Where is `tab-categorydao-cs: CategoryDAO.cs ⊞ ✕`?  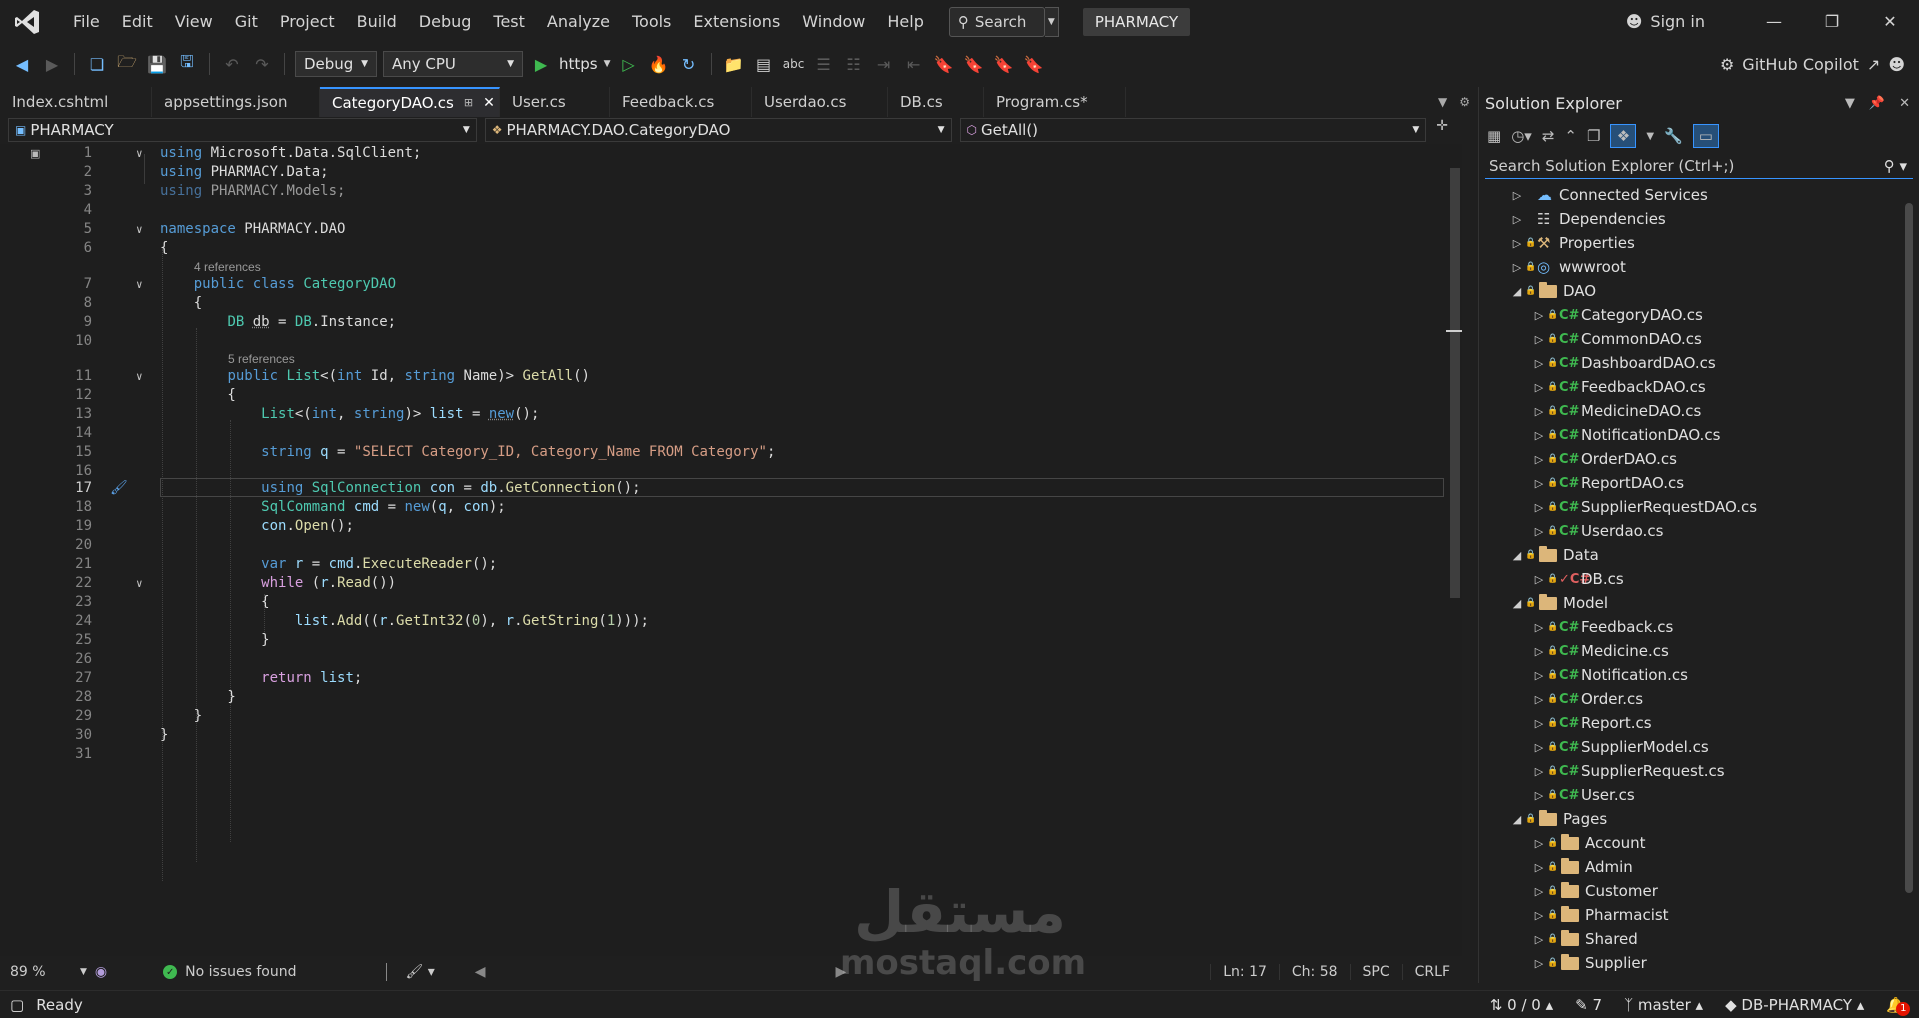
tab-categorydao-cs: CategoryDAO.cs ⊞ ✕ is located at coordinates (410, 102).